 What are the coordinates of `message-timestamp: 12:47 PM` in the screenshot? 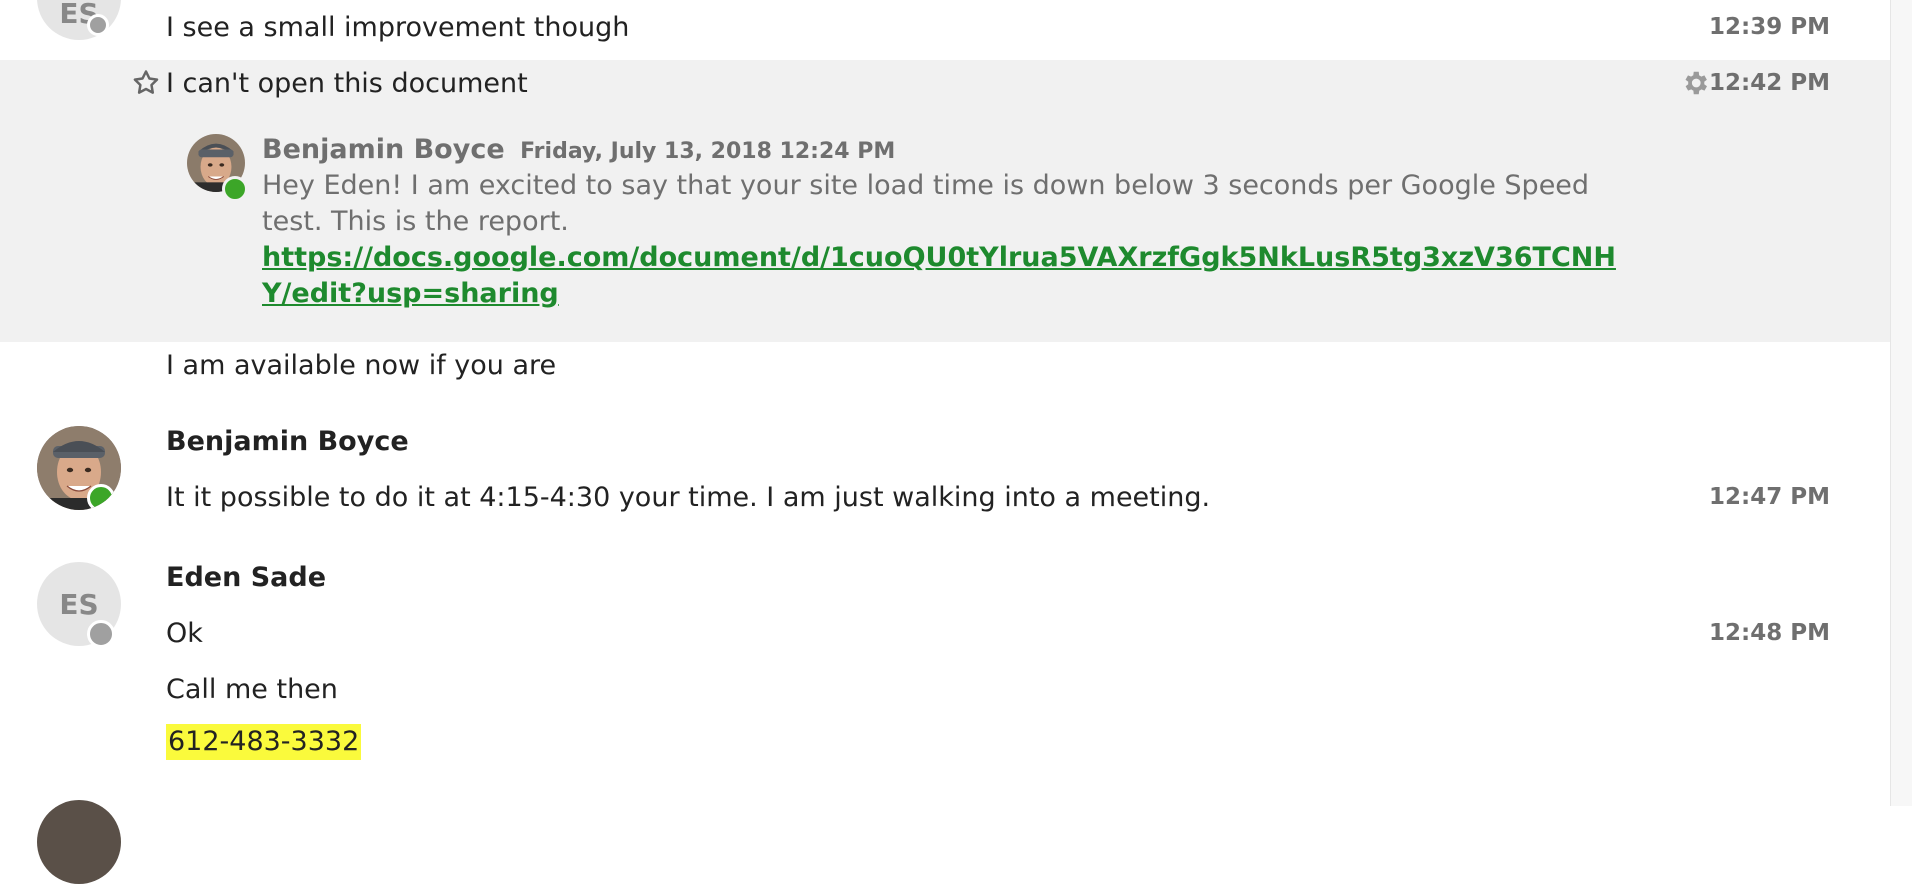 It's located at (1769, 497).